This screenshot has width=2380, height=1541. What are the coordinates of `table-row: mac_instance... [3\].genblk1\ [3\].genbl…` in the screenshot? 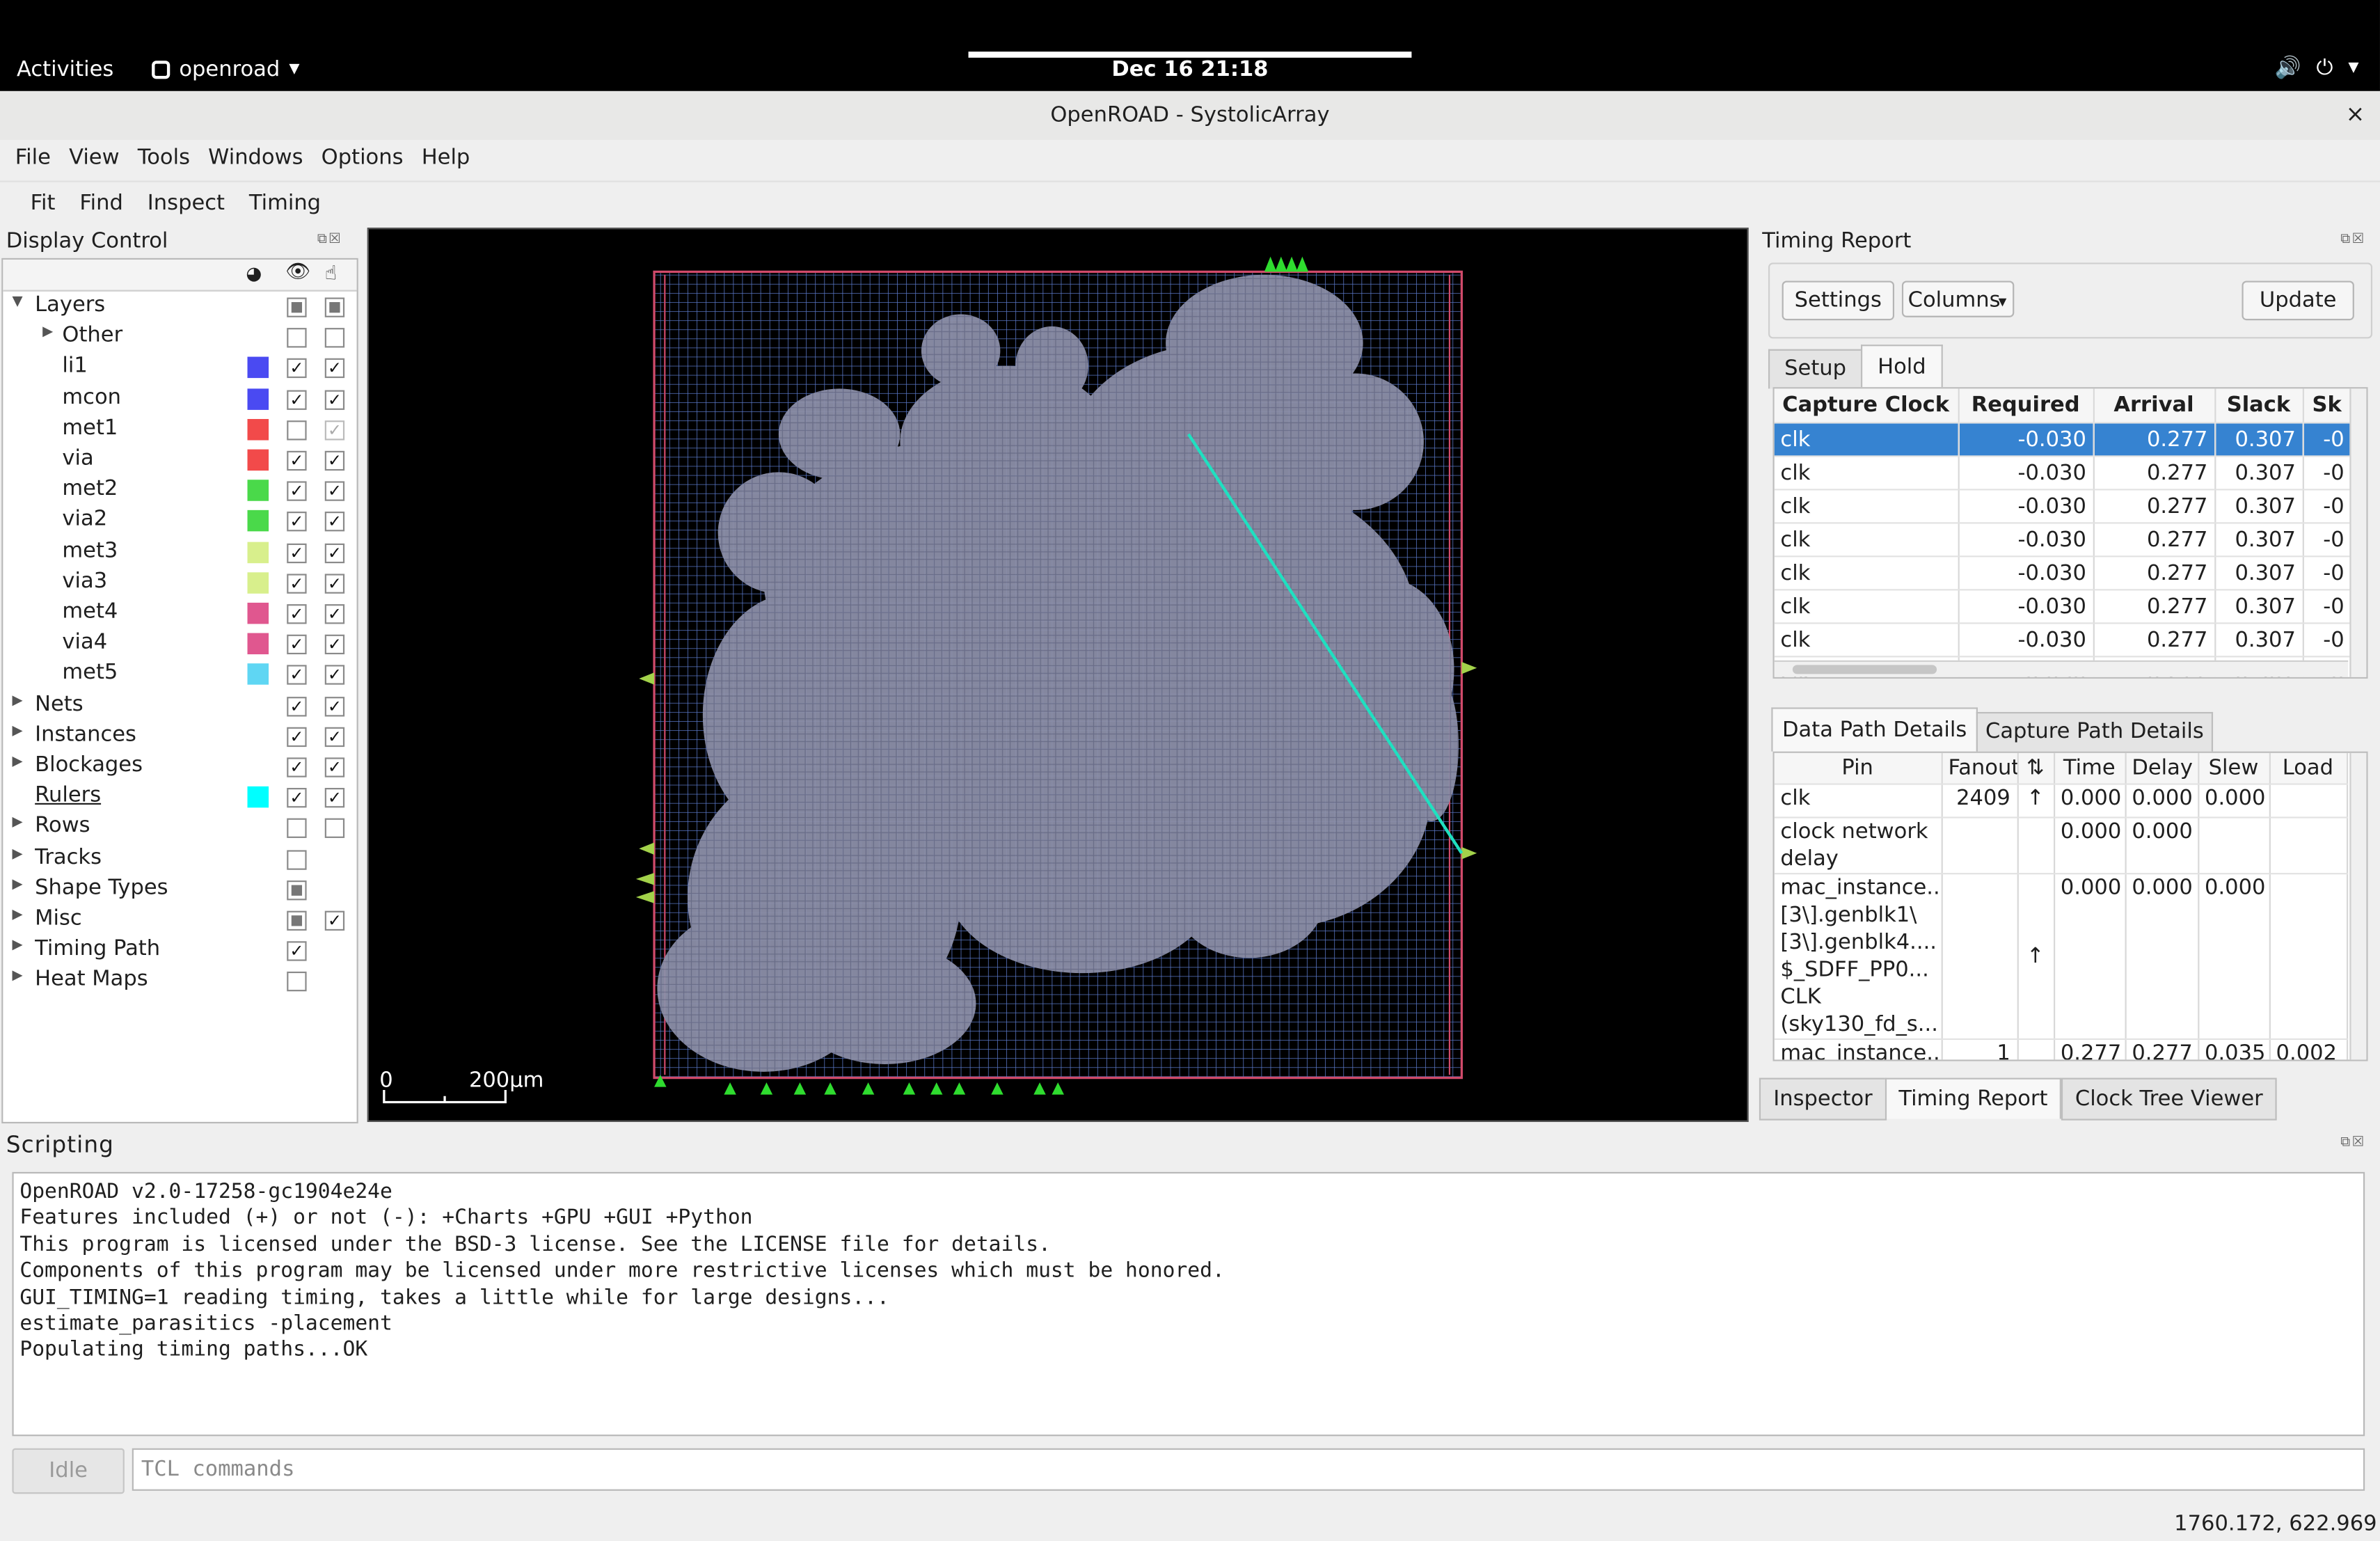 It's located at (2061, 957).